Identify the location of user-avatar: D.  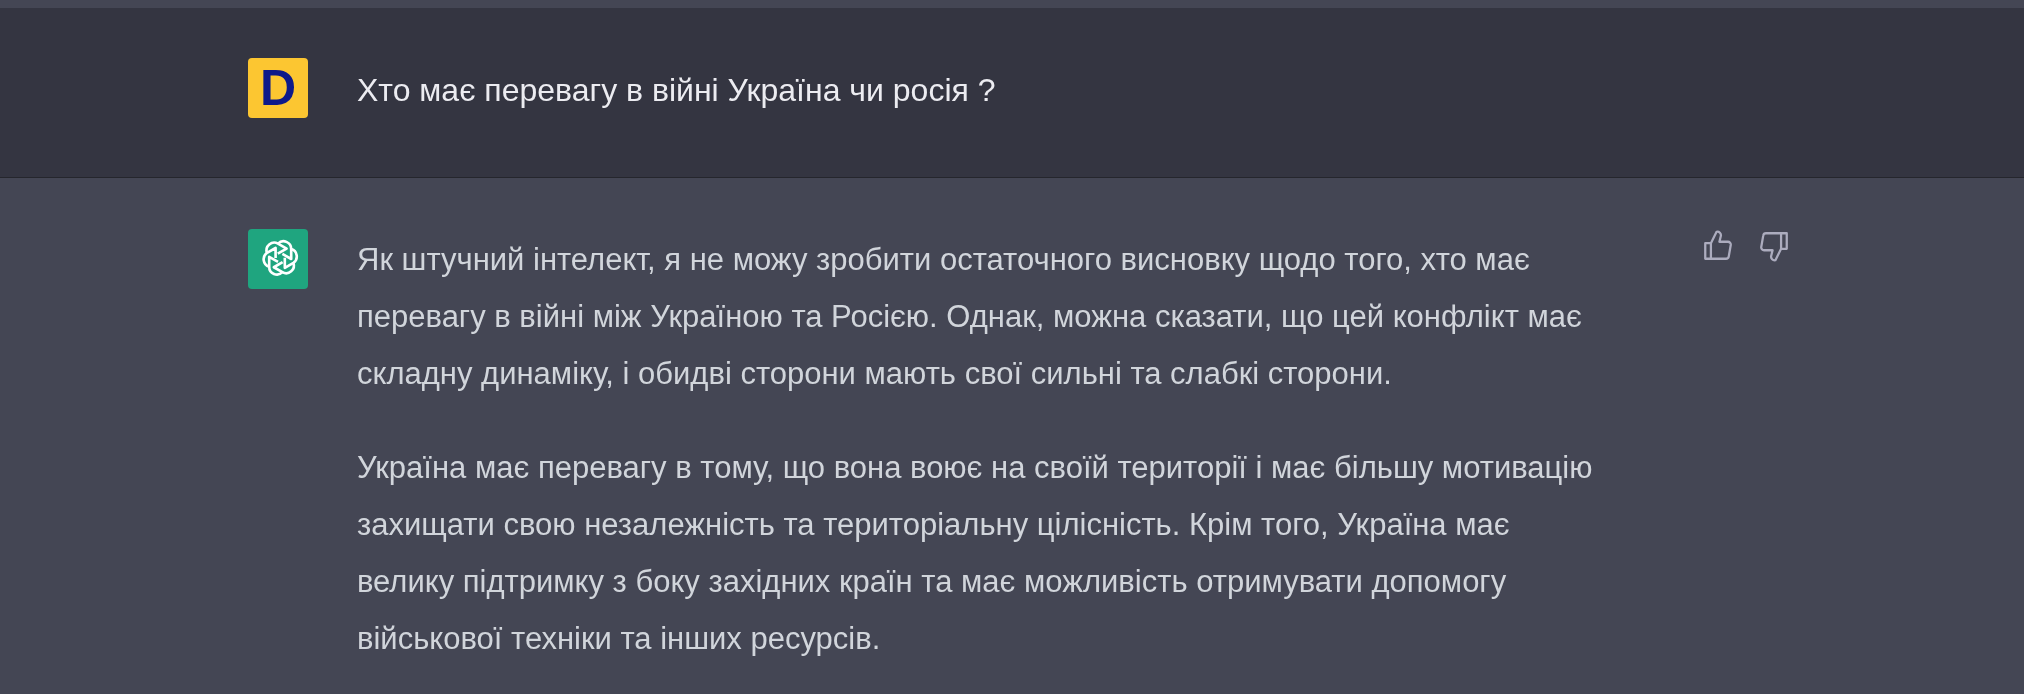
(278, 88).